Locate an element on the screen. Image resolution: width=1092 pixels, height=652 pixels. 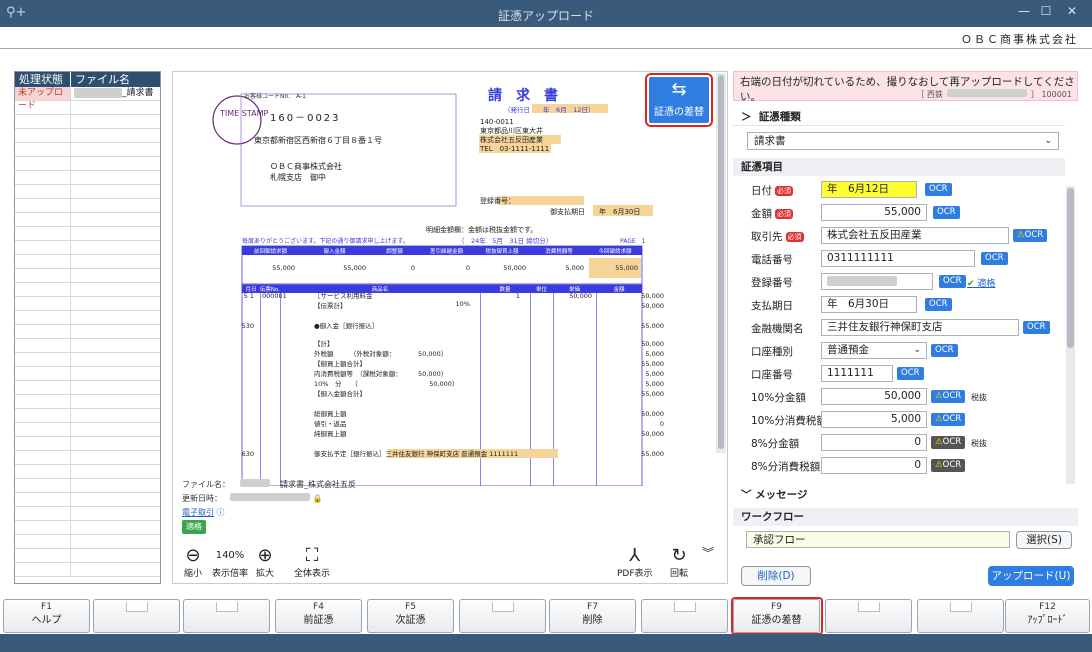
field-label: 10%分消費税額 is located at coordinates (789, 421).